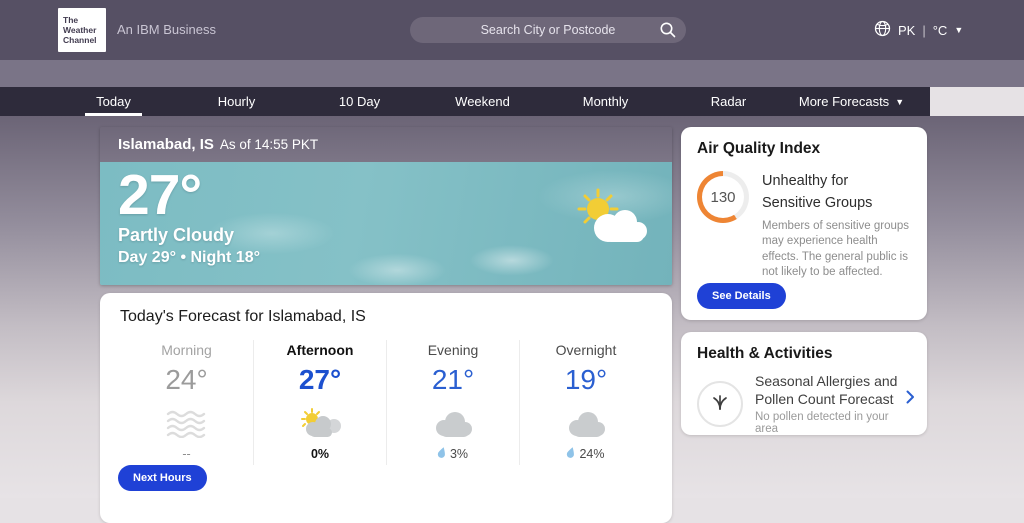 The image size is (1024, 523). Describe the element at coordinates (319, 402) in the screenshot. I see `forecast-period-afternoon: Afternoon 27° 0%` at that location.